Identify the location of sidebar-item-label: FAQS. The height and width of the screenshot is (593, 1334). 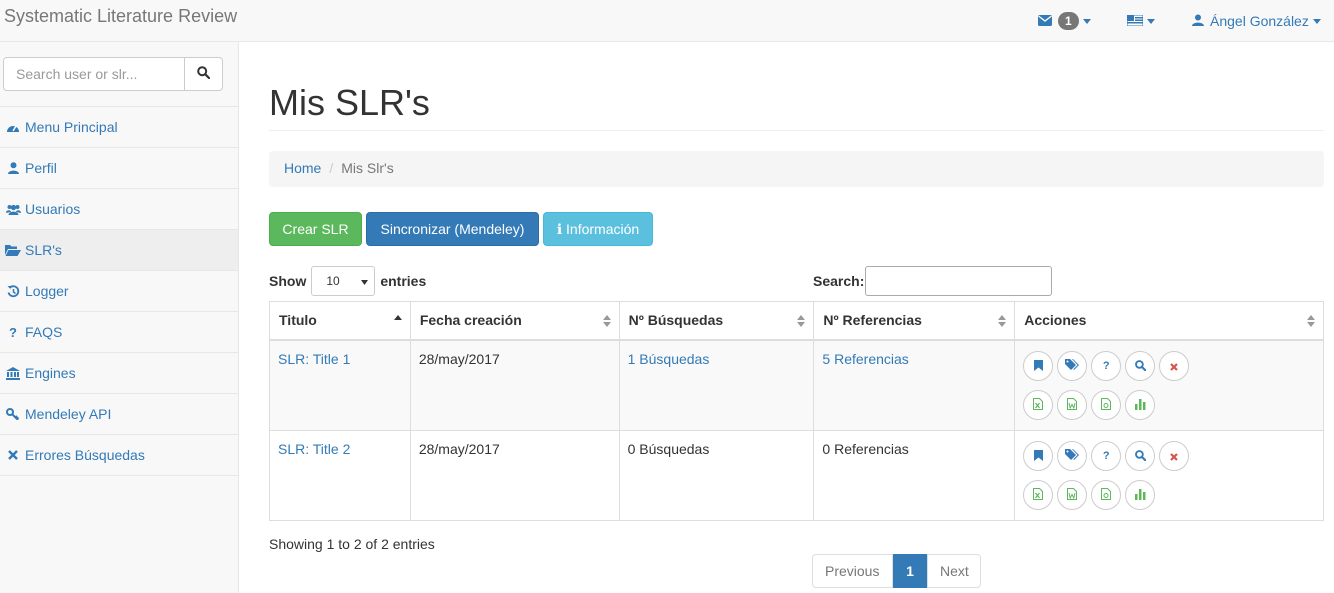
(44, 332).